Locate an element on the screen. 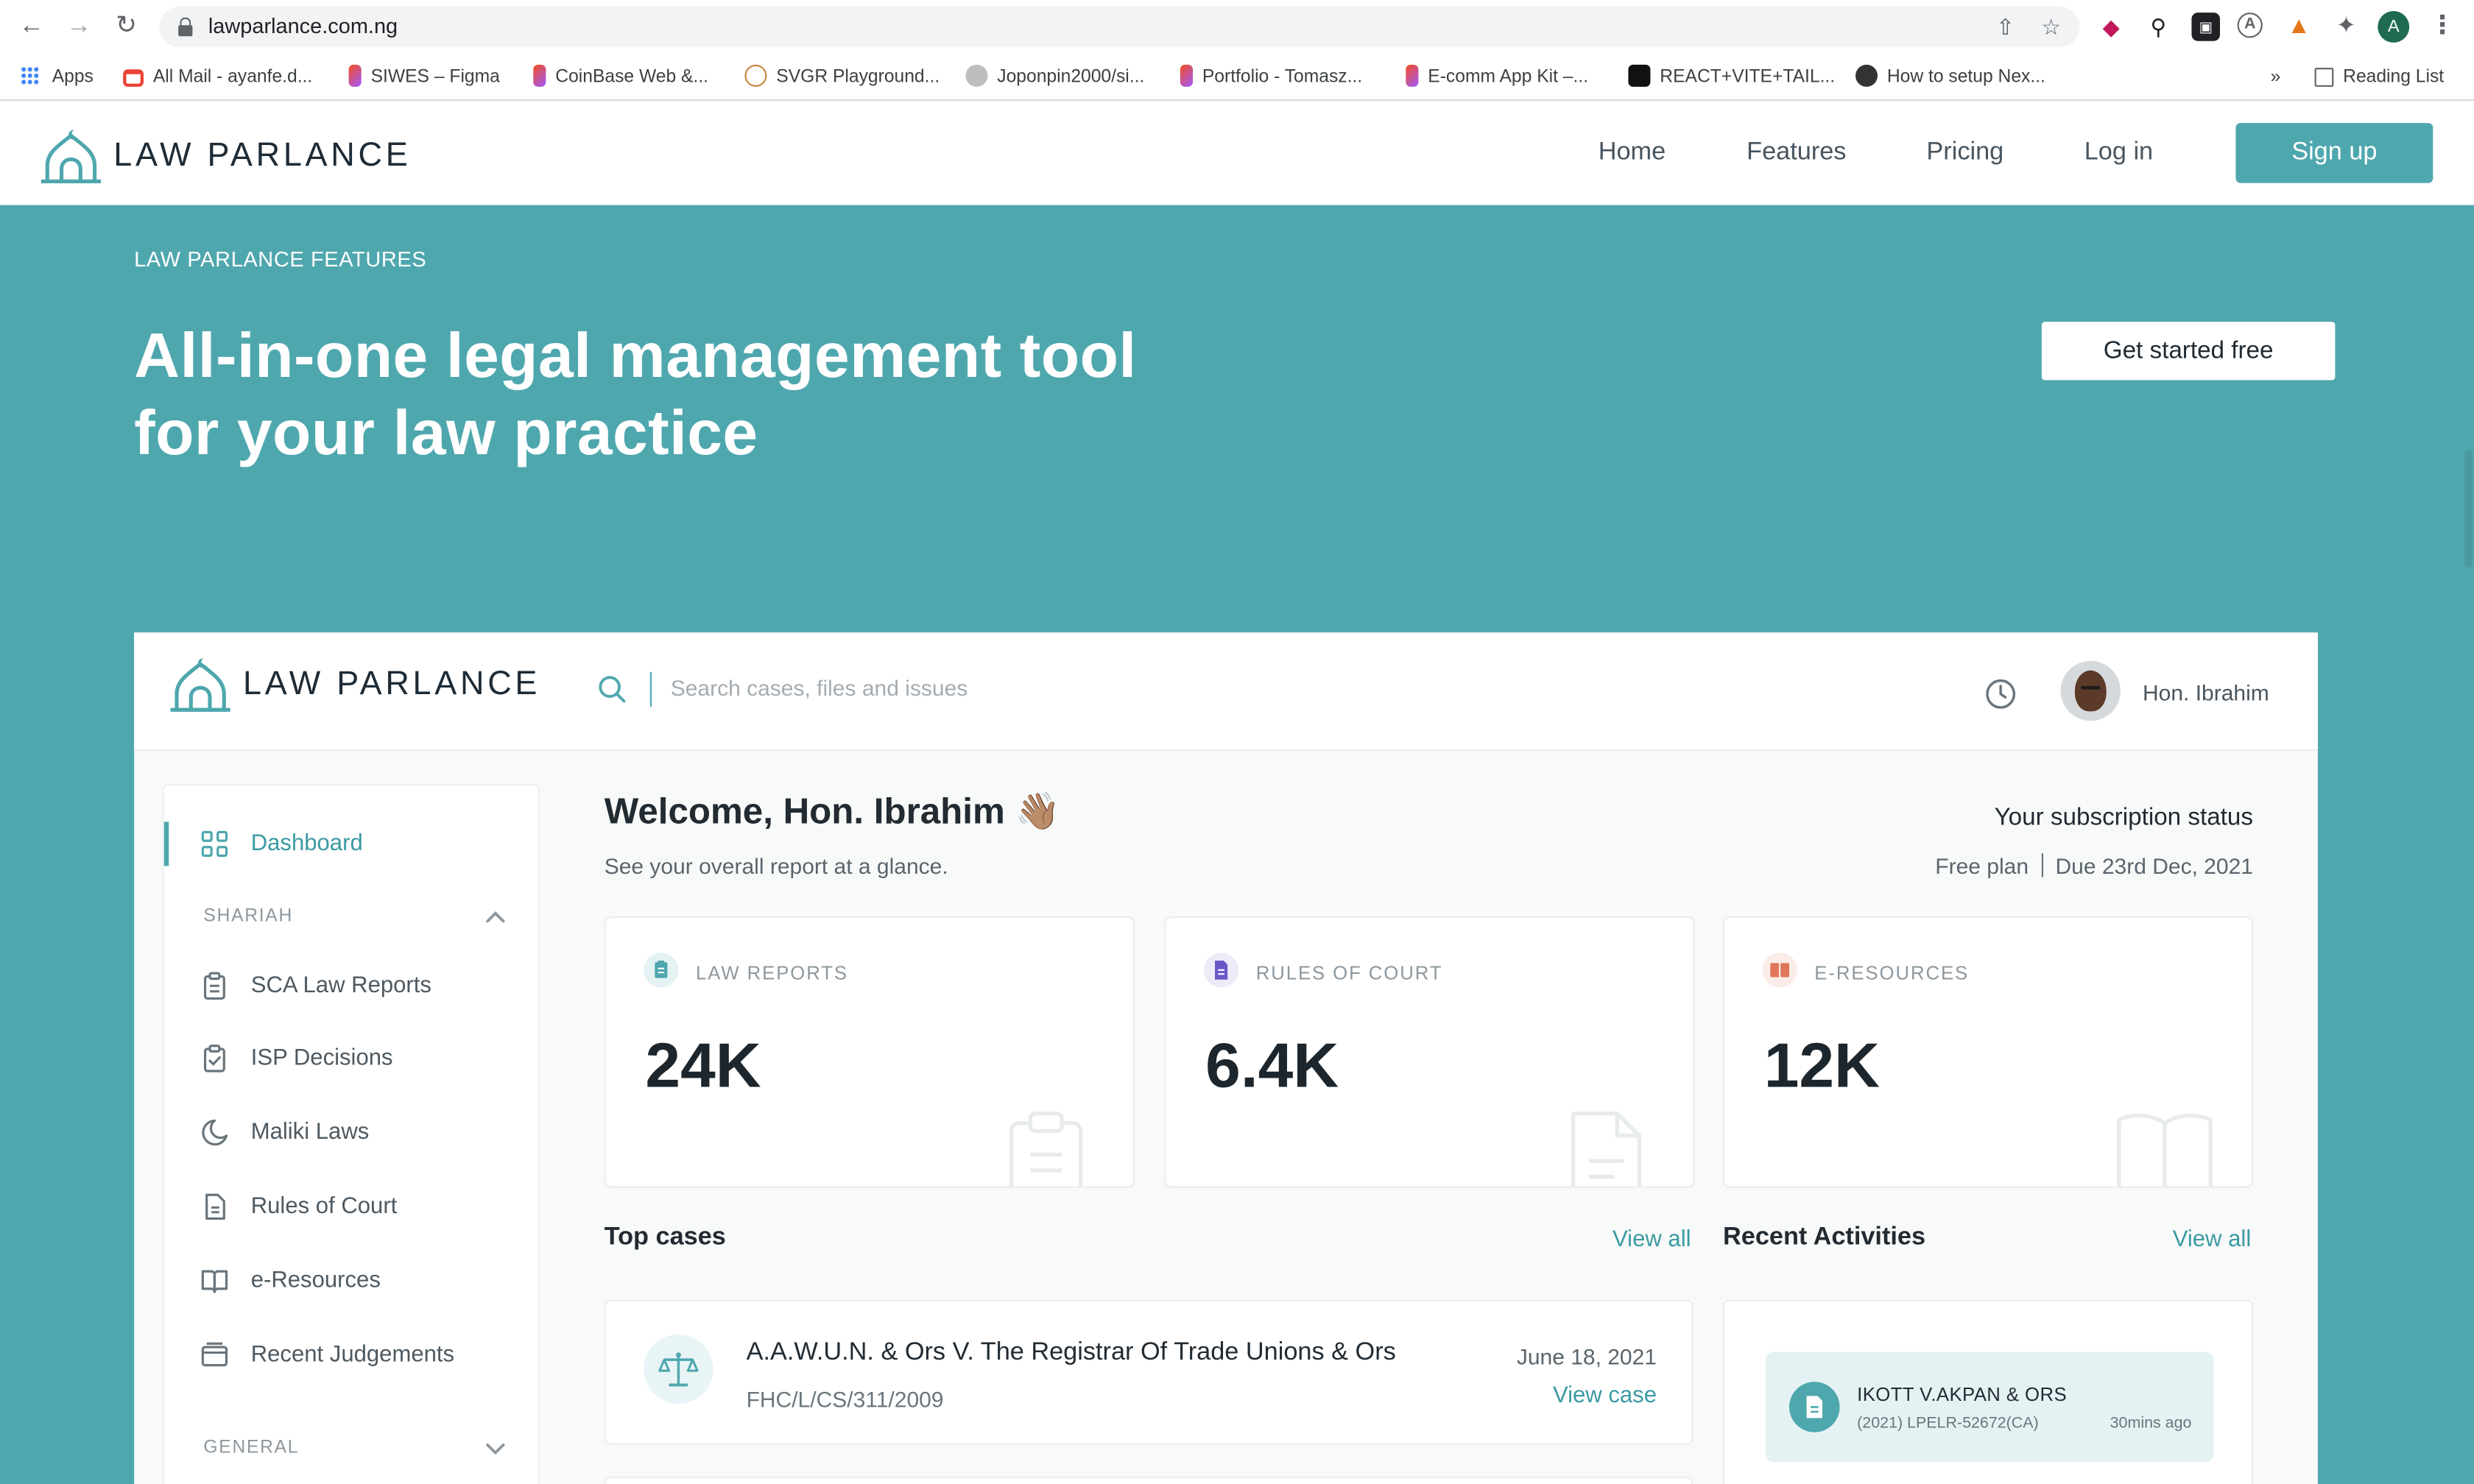 The image size is (2474, 1484). stat-label: LAW REPORTS is located at coordinates (772, 973).